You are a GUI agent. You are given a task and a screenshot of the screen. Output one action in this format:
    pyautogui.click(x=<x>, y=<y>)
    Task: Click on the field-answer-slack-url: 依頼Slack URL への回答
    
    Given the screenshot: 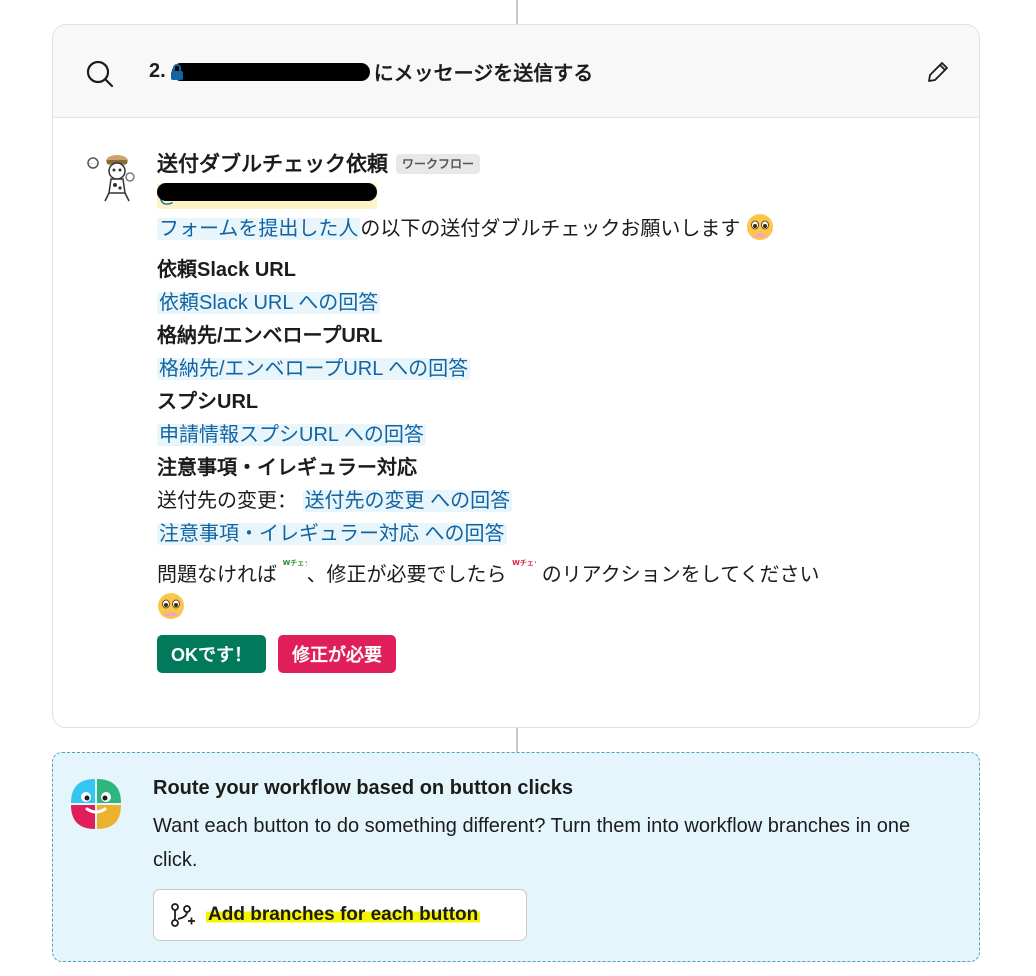 What is the action you would take?
    pyautogui.click(x=269, y=303)
    